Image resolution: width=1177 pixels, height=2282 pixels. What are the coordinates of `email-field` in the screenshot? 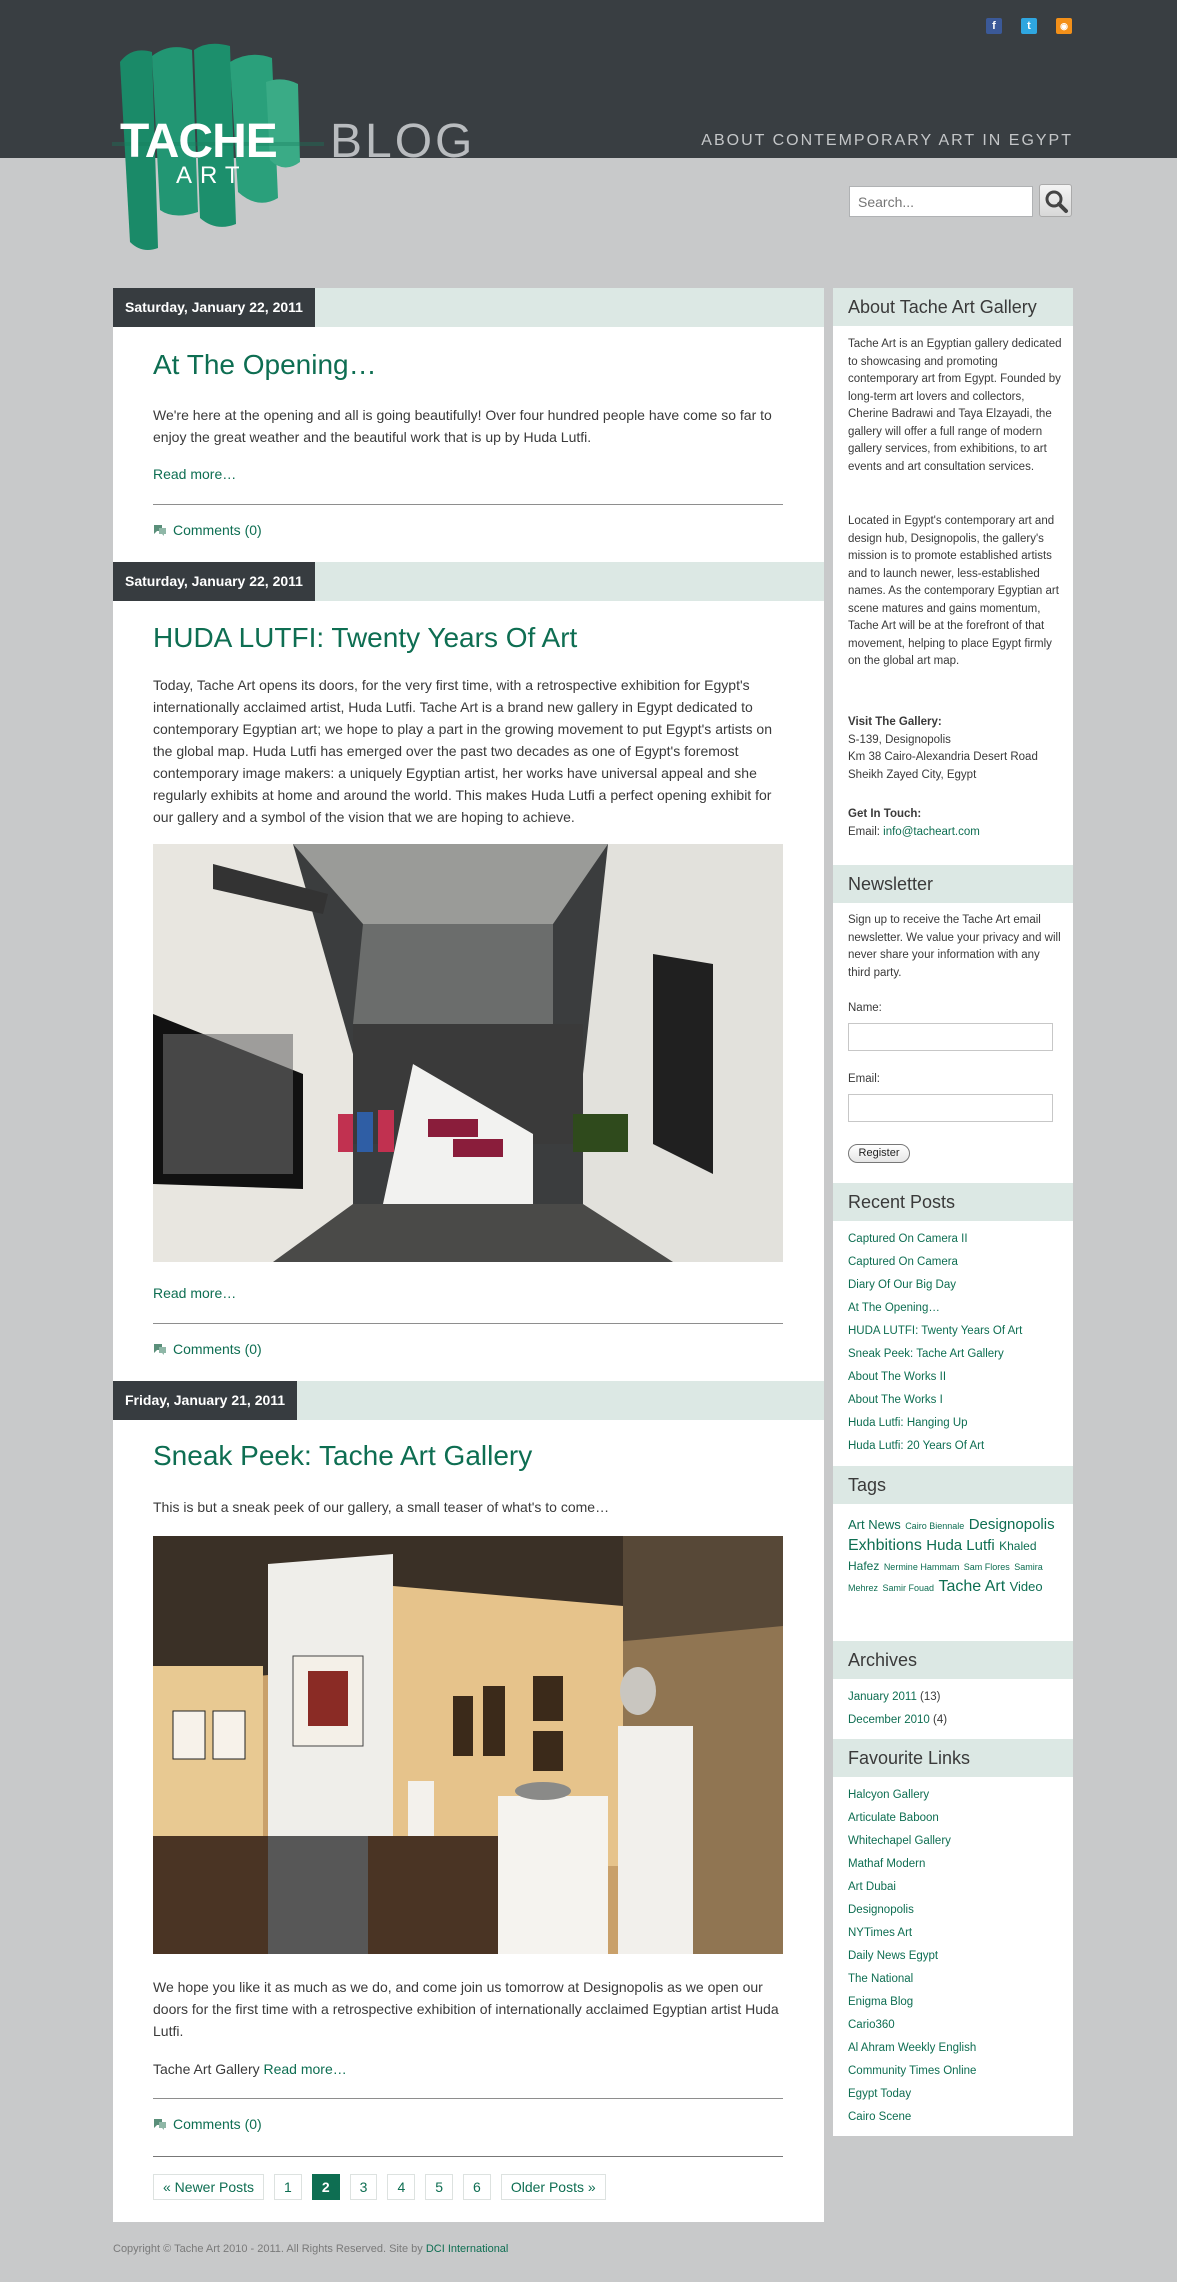 It's located at (950, 1108).